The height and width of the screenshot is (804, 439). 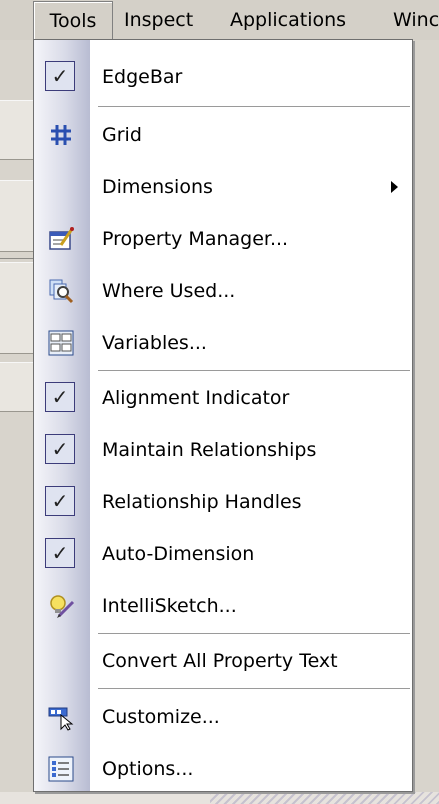 What do you see at coordinates (209, 450) in the screenshot?
I see `menu-item-label: Maintain Relationships` at bounding box center [209, 450].